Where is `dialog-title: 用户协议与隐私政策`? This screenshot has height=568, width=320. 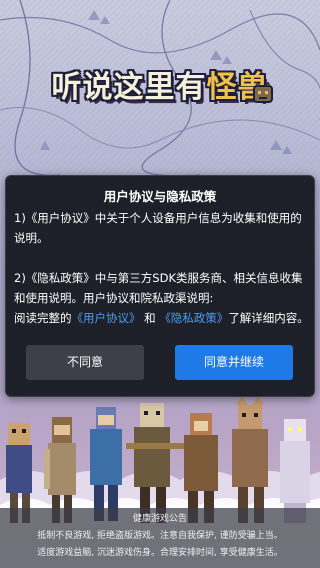
dialog-title: 用户协议与隐私政策 is located at coordinates (160, 196).